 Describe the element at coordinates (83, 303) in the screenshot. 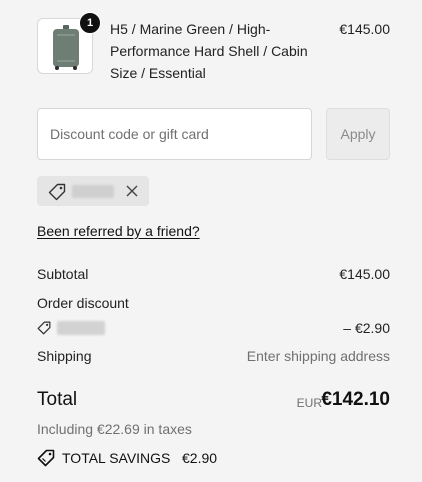

I see `order-discount-label: Order discount` at that location.